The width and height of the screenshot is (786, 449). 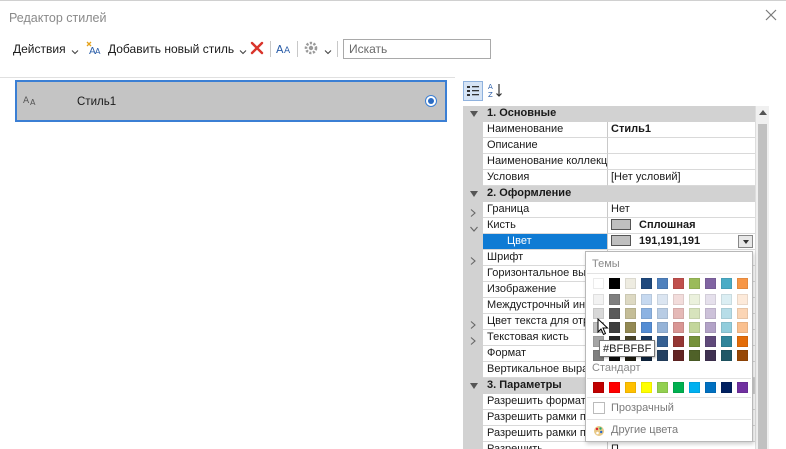 What do you see at coordinates (681, 210) in the screenshot?
I see `property-value: Нет` at bounding box center [681, 210].